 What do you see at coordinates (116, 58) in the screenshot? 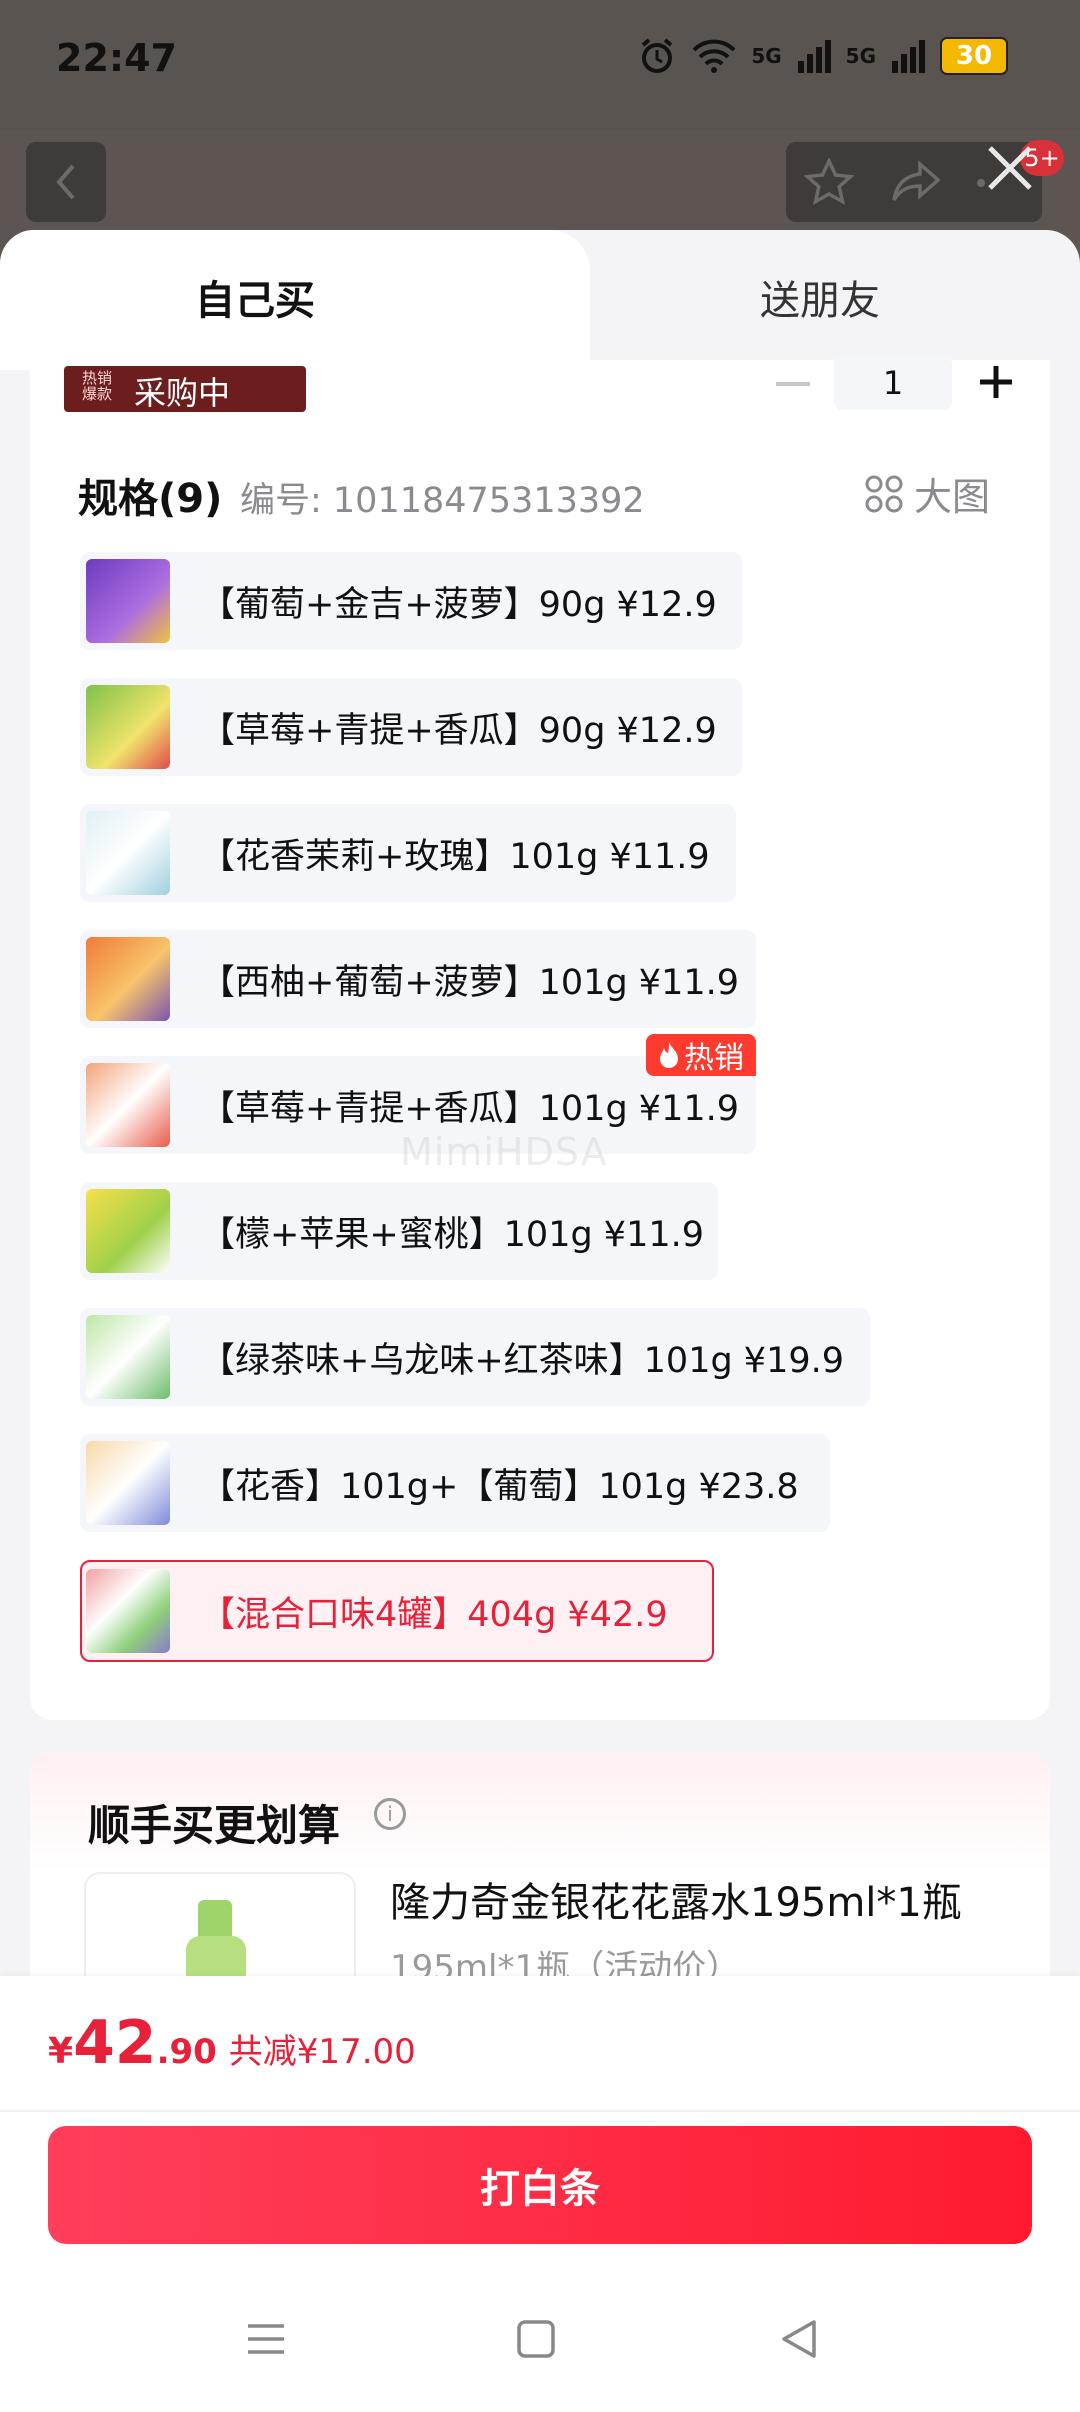
I see `status-time: 22:47` at bounding box center [116, 58].